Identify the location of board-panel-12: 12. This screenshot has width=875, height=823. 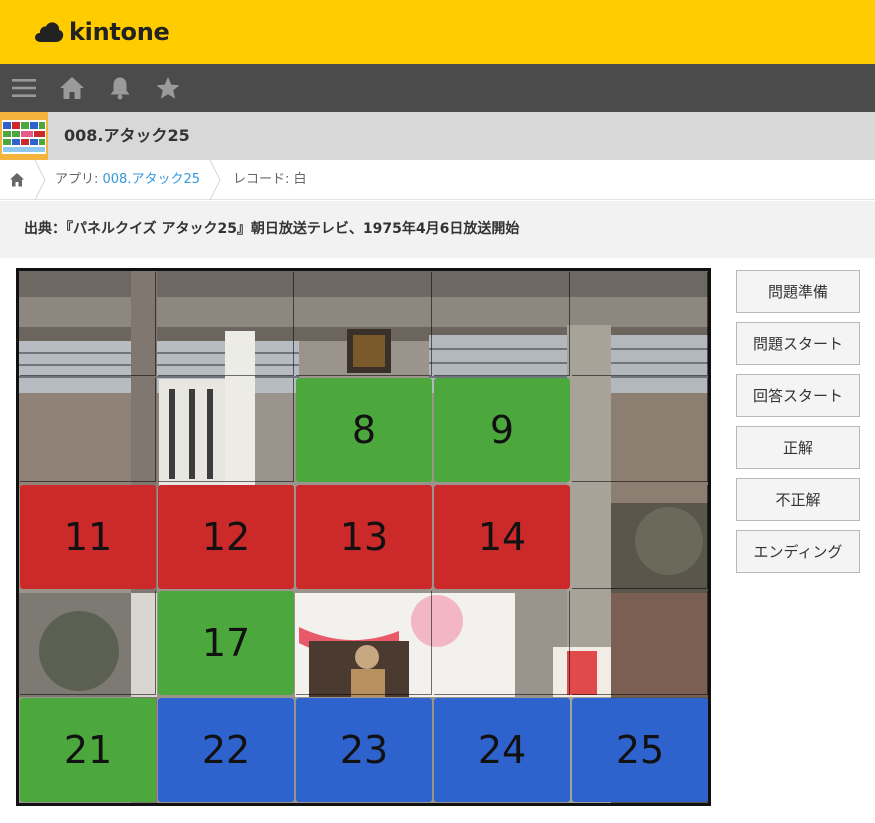
(226, 536).